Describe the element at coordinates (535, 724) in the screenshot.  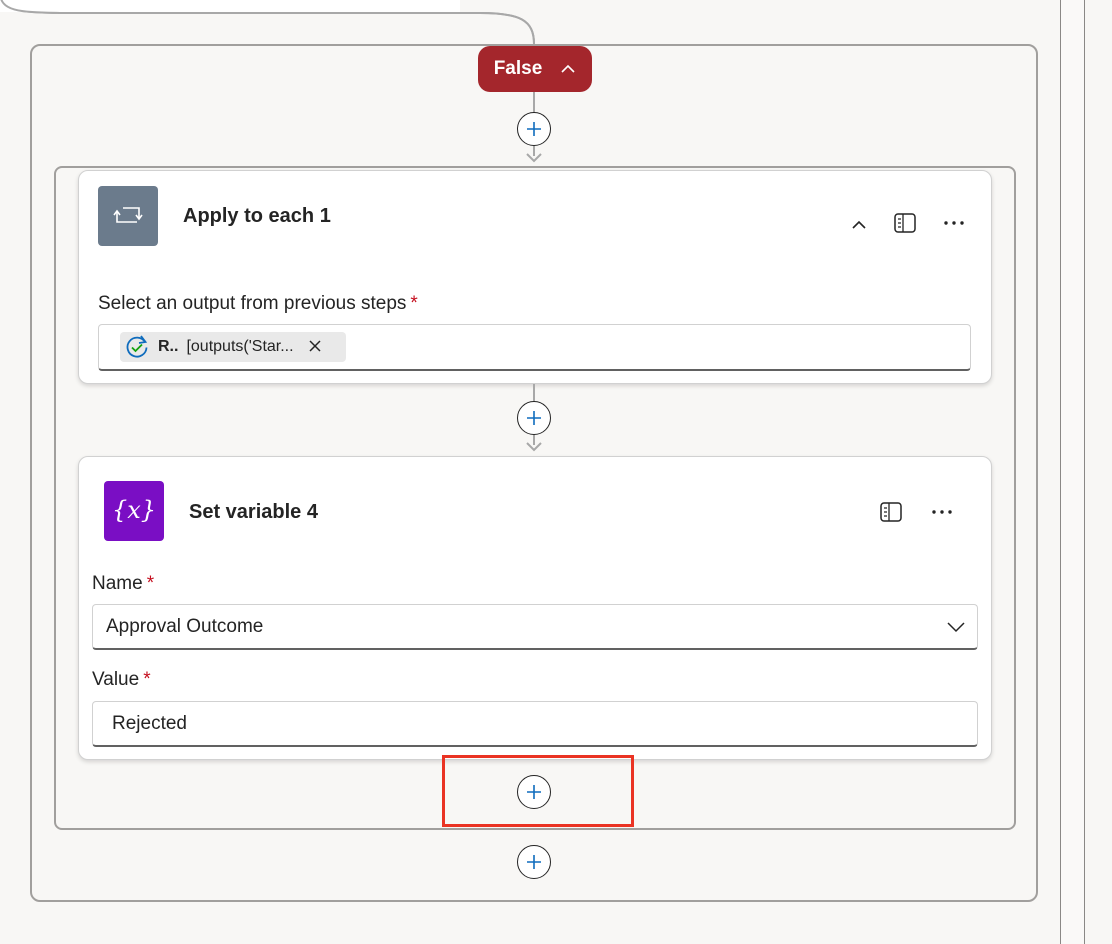
I see `value-input: Rejected` at that location.